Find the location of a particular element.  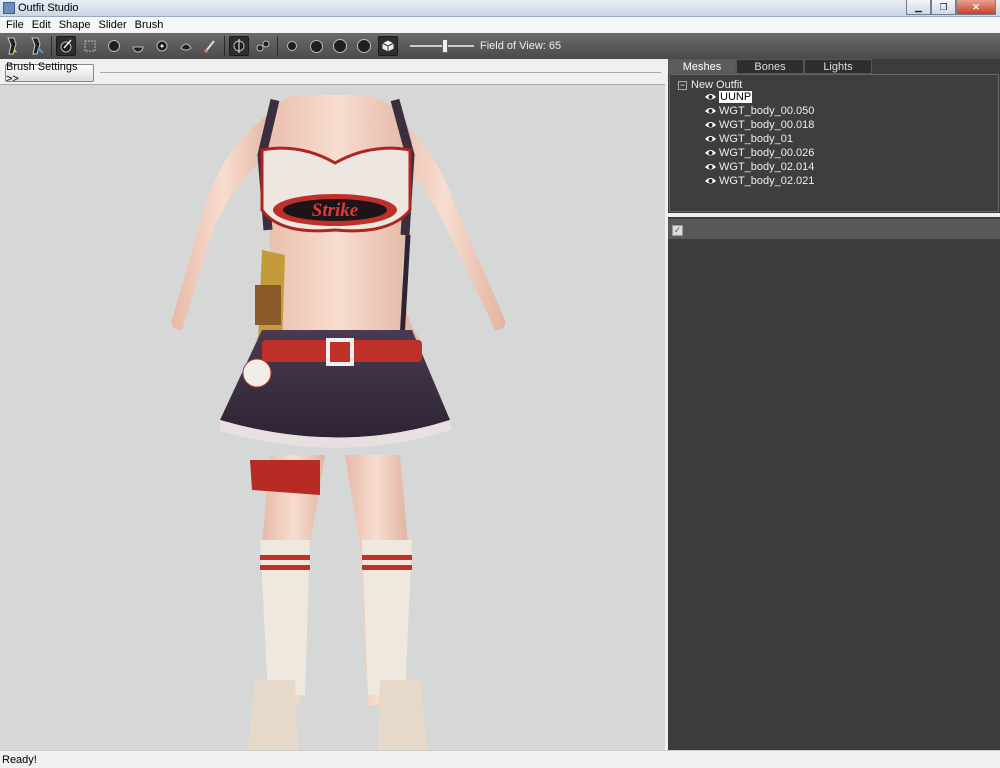

tree-item: WGT_body_02.014 is located at coordinates (759, 166).